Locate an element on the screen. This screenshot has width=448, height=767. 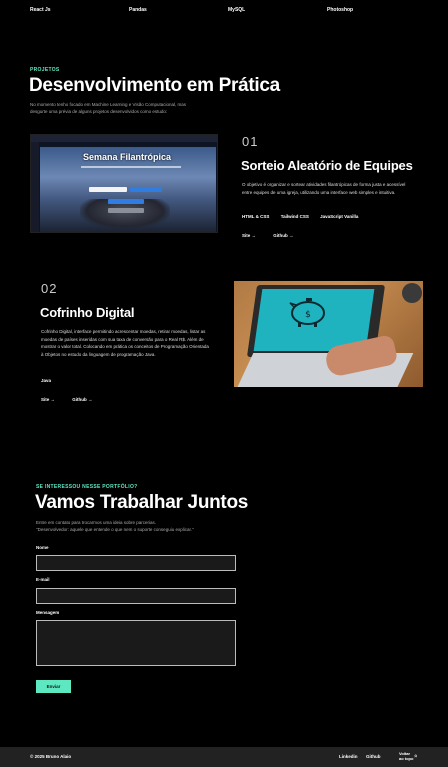
project-2-title: Cofrinho Digital is located at coordinates (87, 312).